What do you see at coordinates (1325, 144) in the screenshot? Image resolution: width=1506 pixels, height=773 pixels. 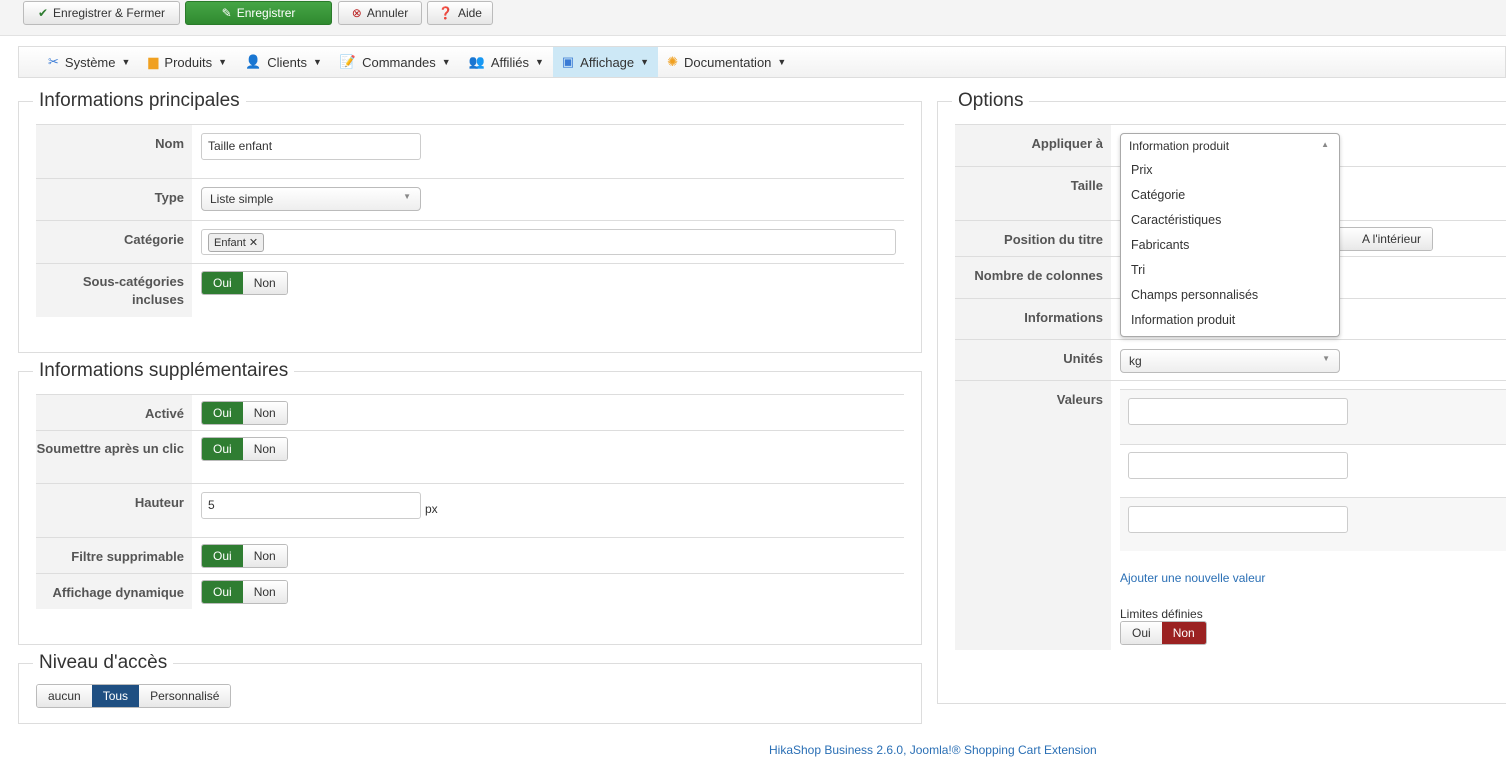 I see `chevron-up-icon: ▲` at bounding box center [1325, 144].